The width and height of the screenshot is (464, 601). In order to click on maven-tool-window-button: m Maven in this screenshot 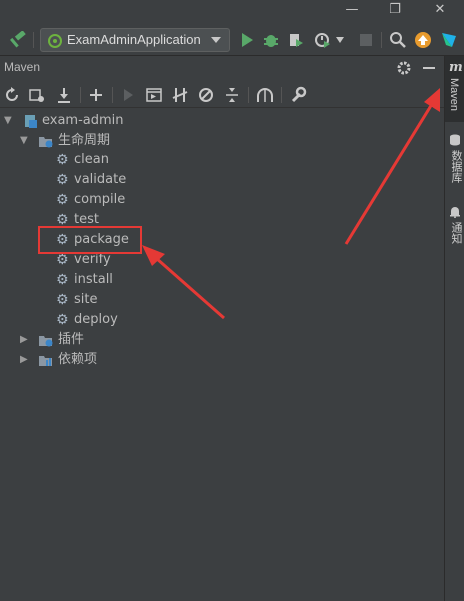, I will do `click(454, 89)`.